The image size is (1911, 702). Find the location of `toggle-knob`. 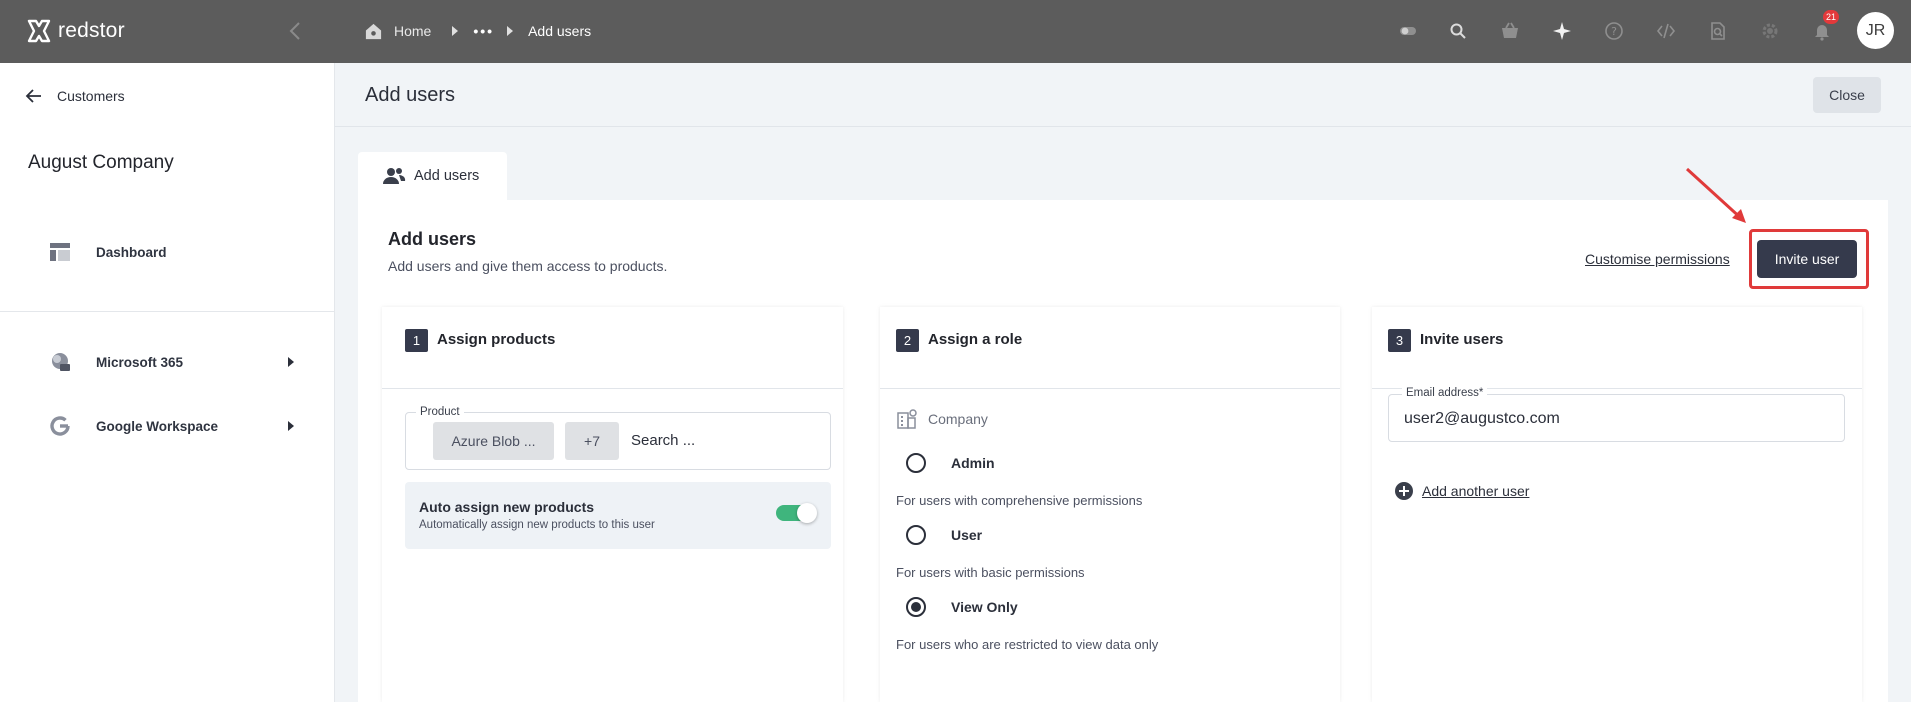

toggle-knob is located at coordinates (807, 513).